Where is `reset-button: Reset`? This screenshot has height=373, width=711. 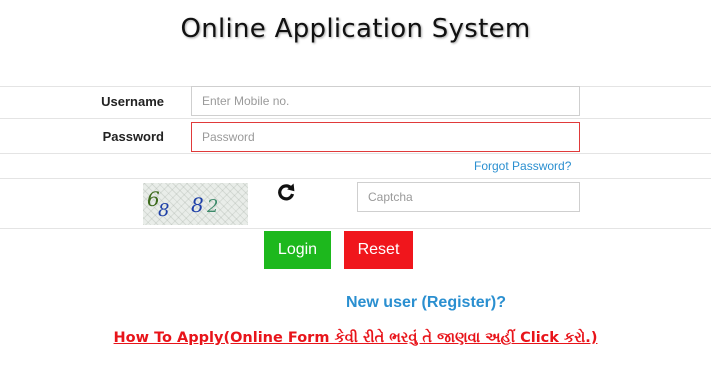
reset-button: Reset is located at coordinates (378, 250).